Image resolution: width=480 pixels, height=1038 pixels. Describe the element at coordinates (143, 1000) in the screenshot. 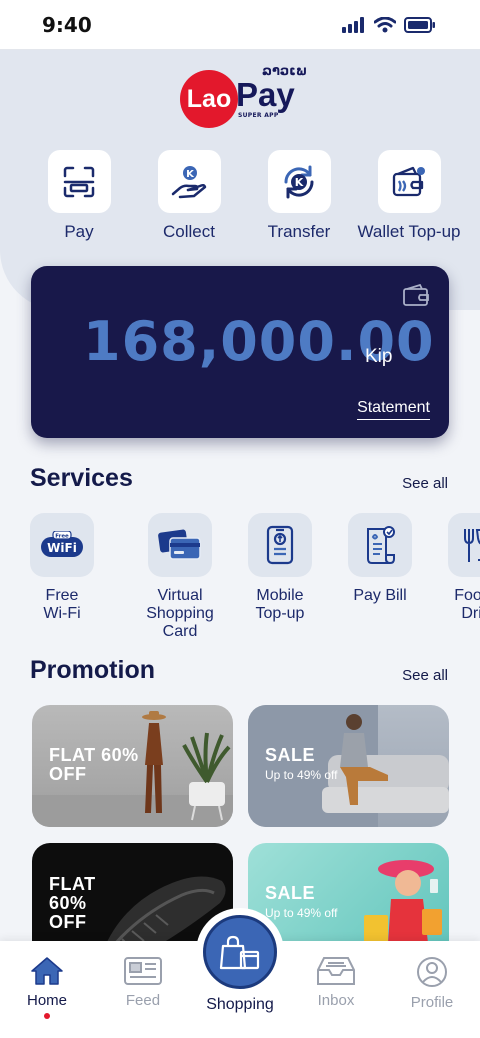

I see `nav-label: Feed` at that location.